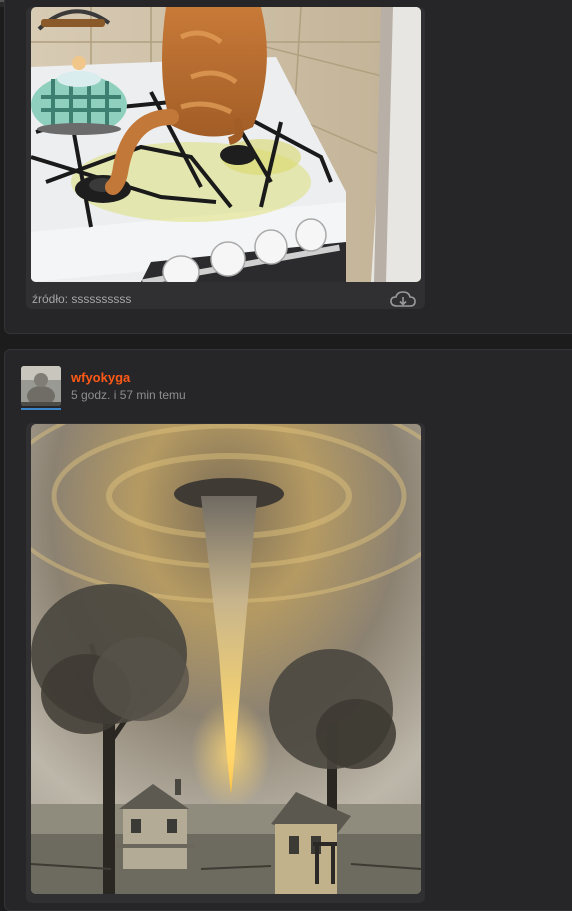 The width and height of the screenshot is (572, 911). What do you see at coordinates (128, 395) in the screenshot?
I see `post-timestamp: 5 godz. i 57 min temu` at bounding box center [128, 395].